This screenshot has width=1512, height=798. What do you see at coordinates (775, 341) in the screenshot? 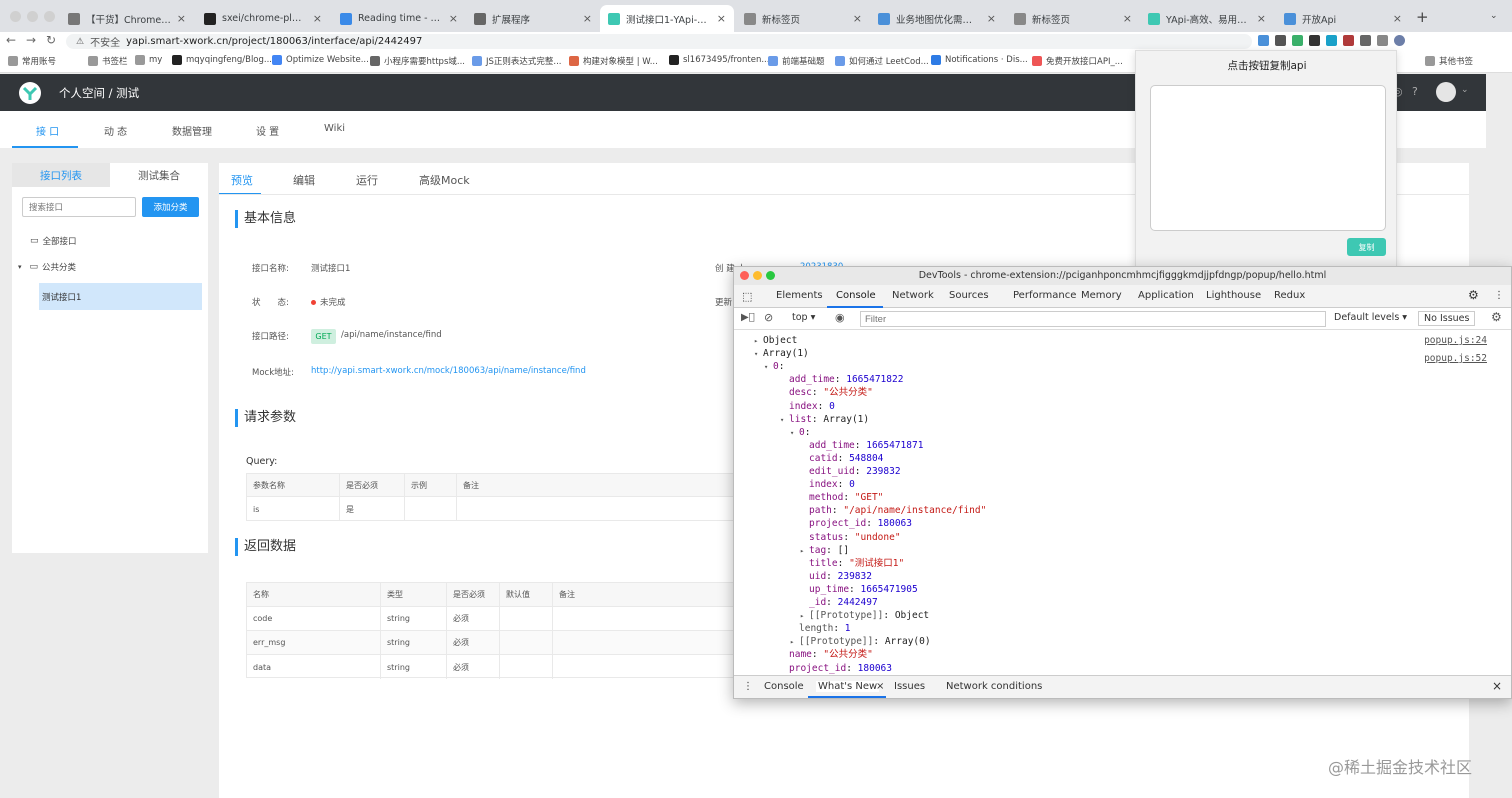
I see `console-line: ▸ Object` at bounding box center [775, 341].